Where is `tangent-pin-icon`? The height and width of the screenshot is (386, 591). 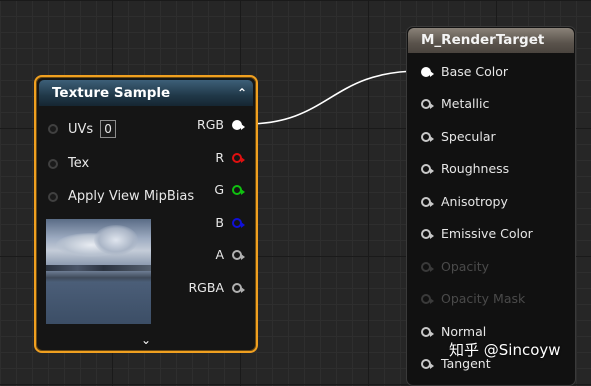 tangent-pin-icon is located at coordinates (427, 363).